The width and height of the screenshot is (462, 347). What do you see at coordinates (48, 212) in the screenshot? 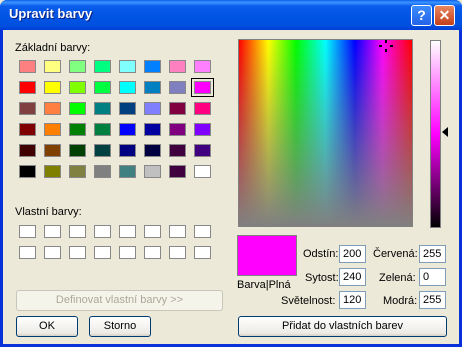
I see `custom-colors-label: Vlastní barvy:` at bounding box center [48, 212].